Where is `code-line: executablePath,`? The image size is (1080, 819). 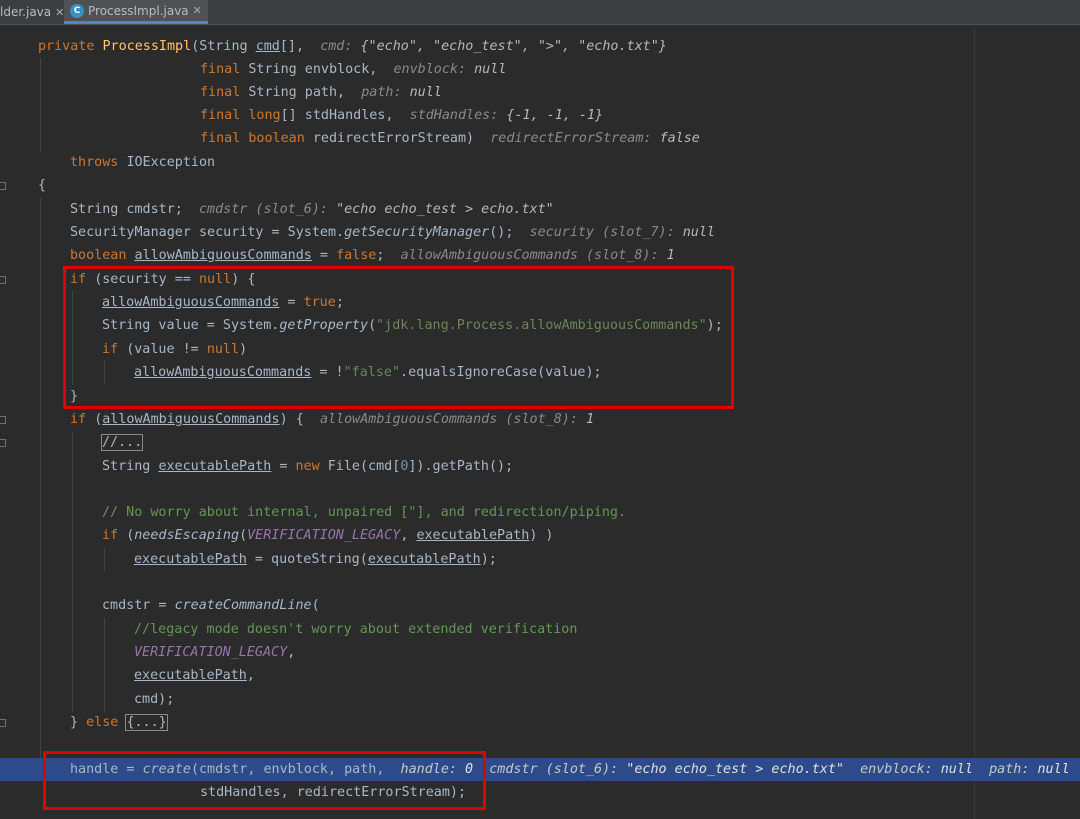
code-line: executablePath, is located at coordinates (540, 675).